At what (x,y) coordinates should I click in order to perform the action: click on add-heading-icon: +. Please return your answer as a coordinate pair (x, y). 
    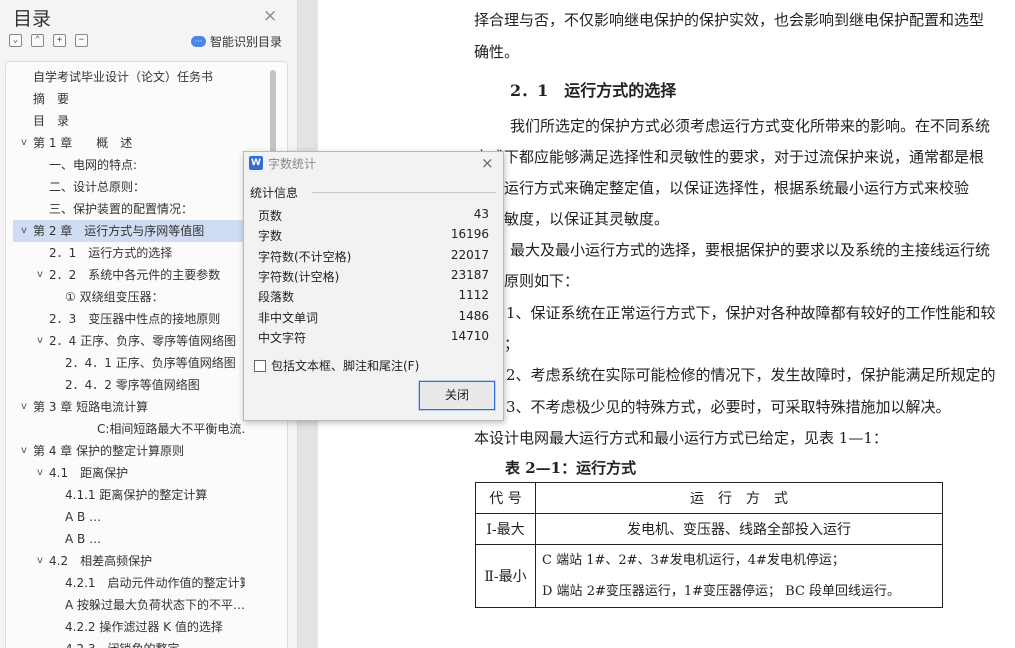
    Looking at the image, I should click on (59, 40).